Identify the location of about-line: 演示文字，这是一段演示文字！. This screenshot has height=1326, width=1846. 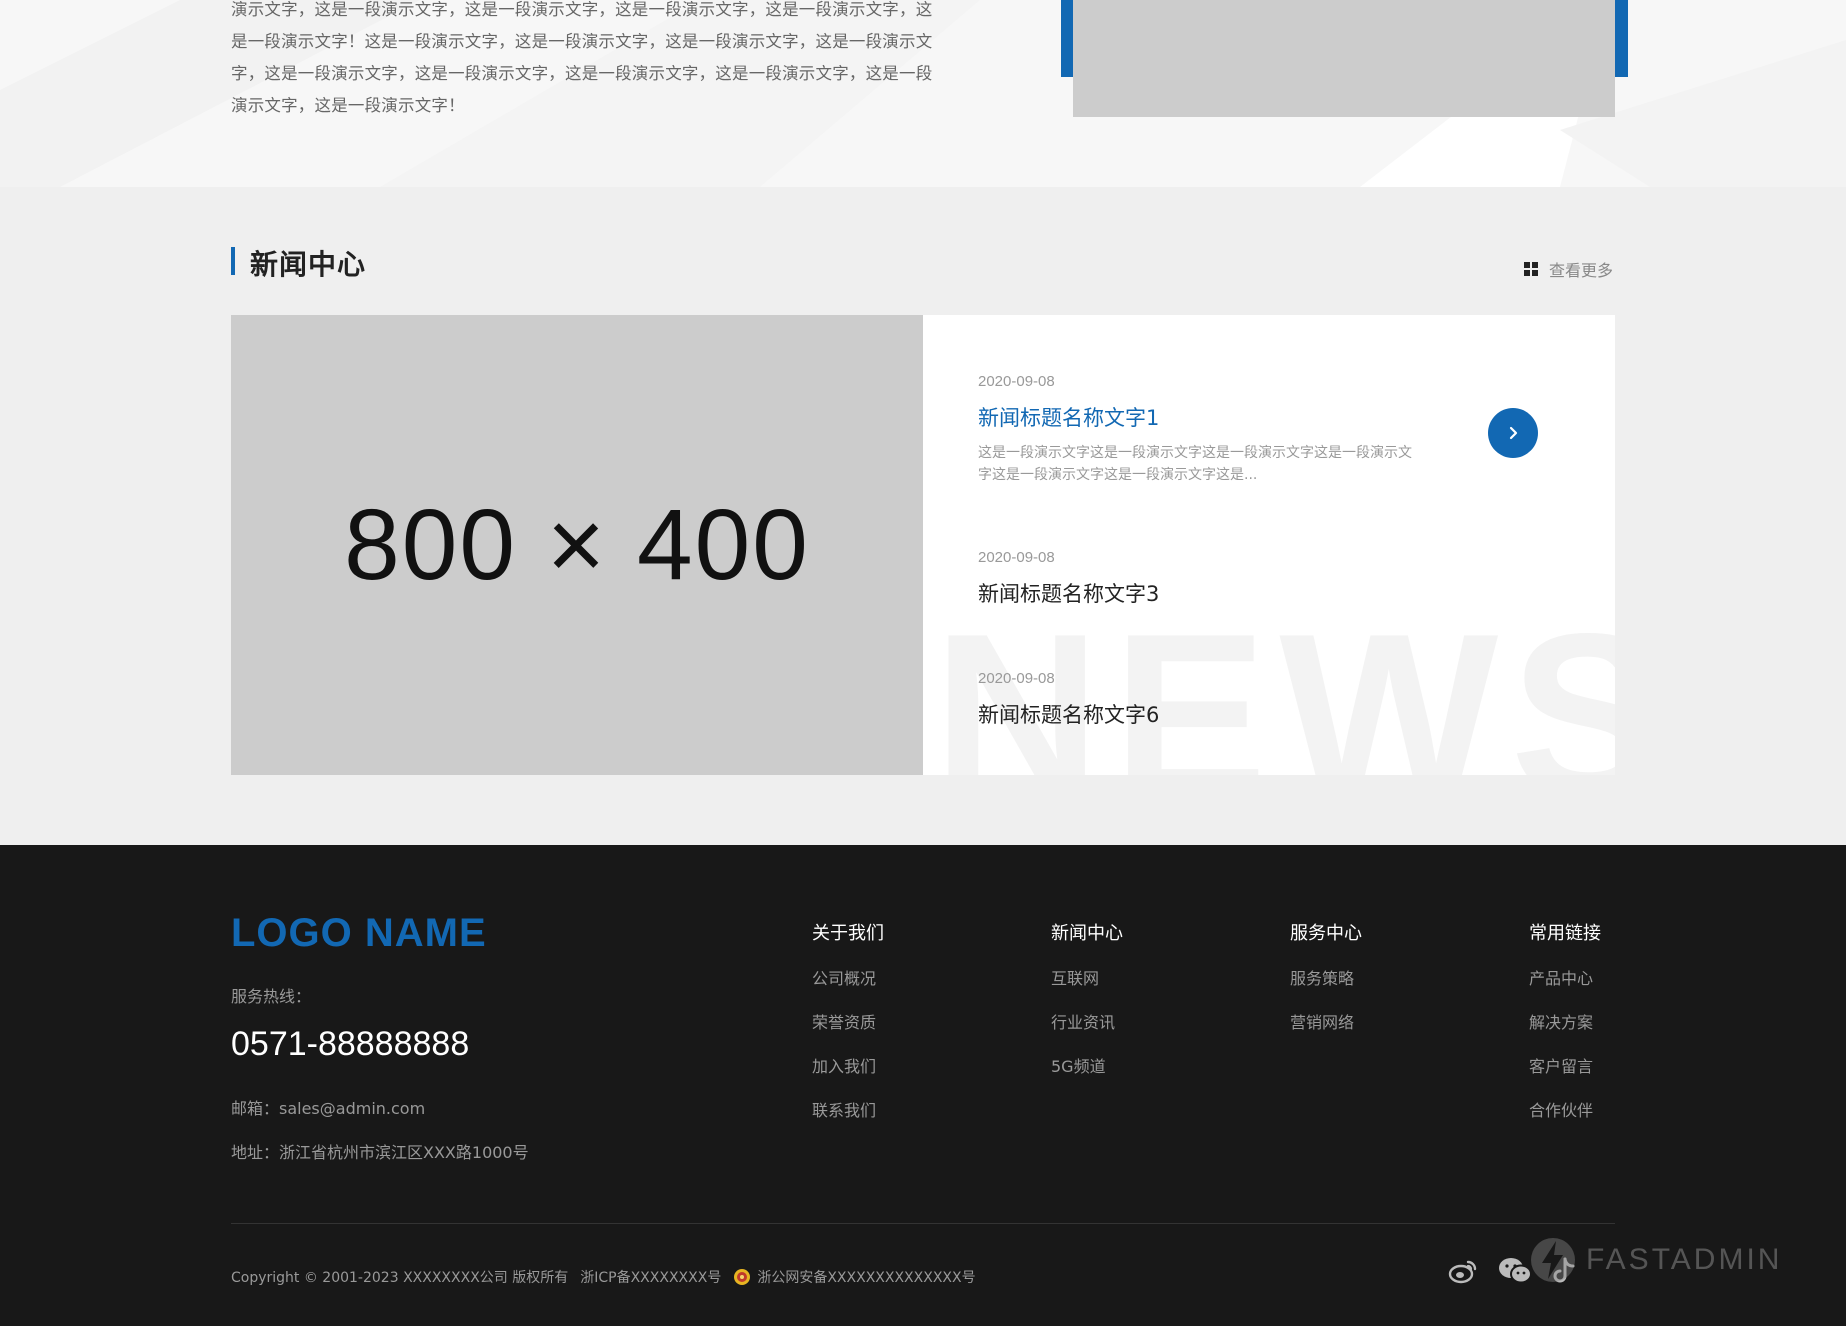
(348, 105).